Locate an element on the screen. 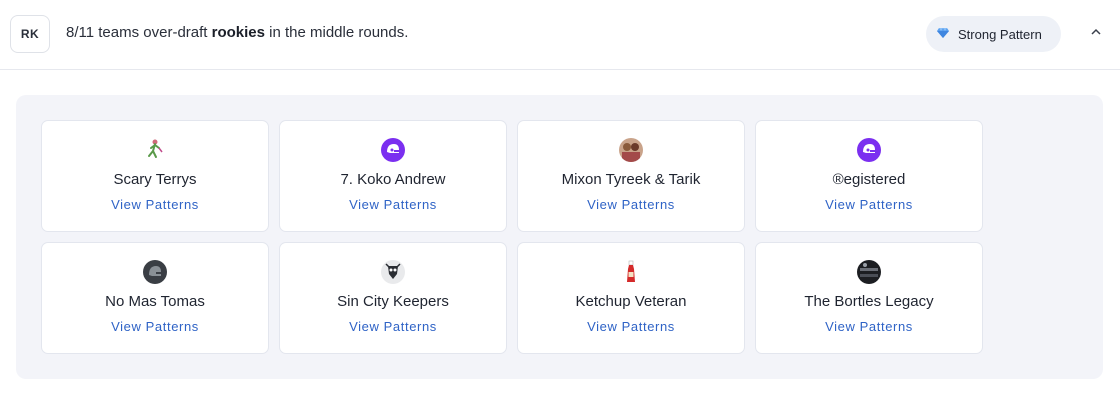 The width and height of the screenshot is (1120, 400). team-name: Mixon Tyreek & Tarik is located at coordinates (631, 179).